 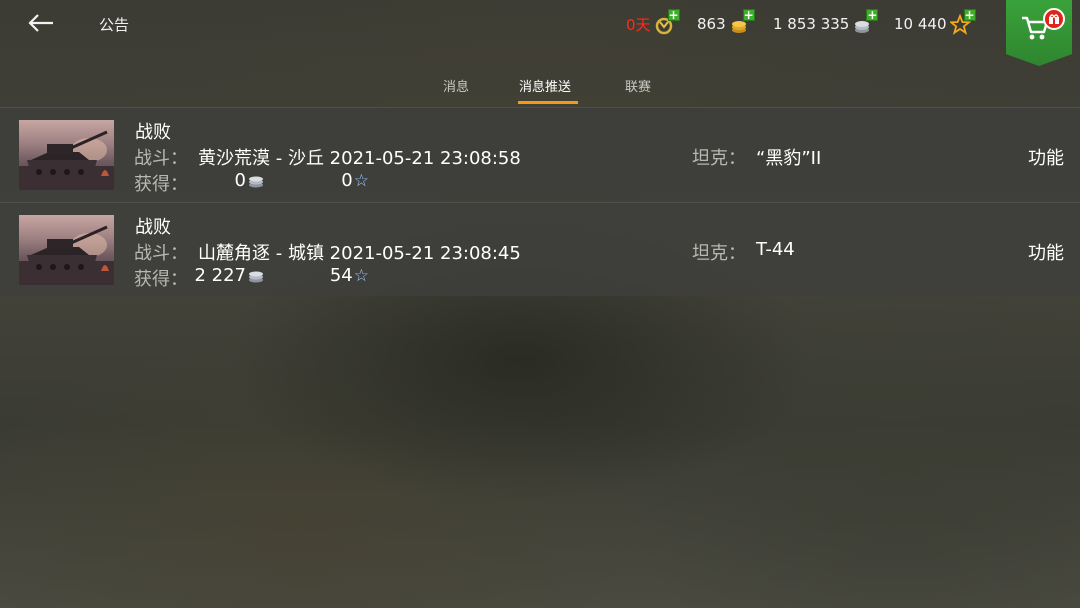 I want to click on add-free-xp-icon: +, so click(x=969, y=15).